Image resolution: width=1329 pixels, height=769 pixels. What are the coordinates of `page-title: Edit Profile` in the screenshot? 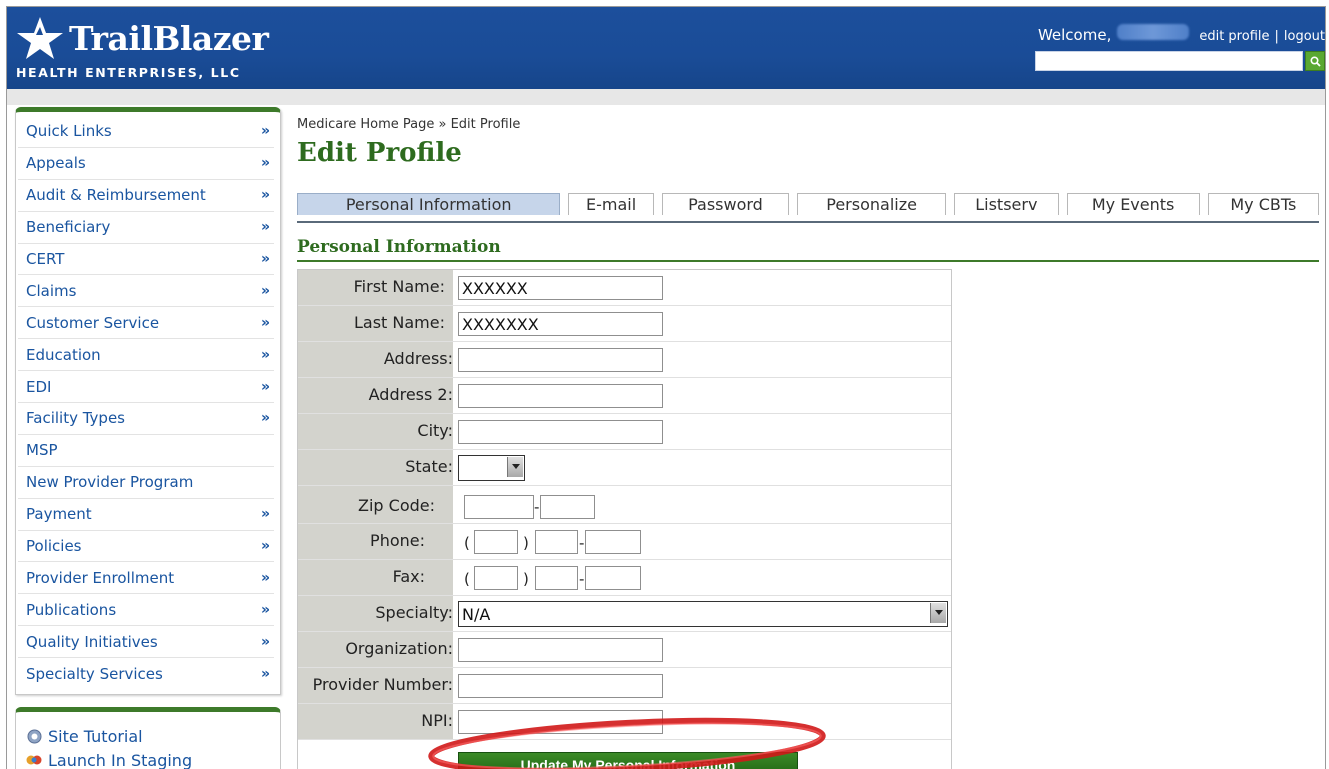 It's located at (379, 153).